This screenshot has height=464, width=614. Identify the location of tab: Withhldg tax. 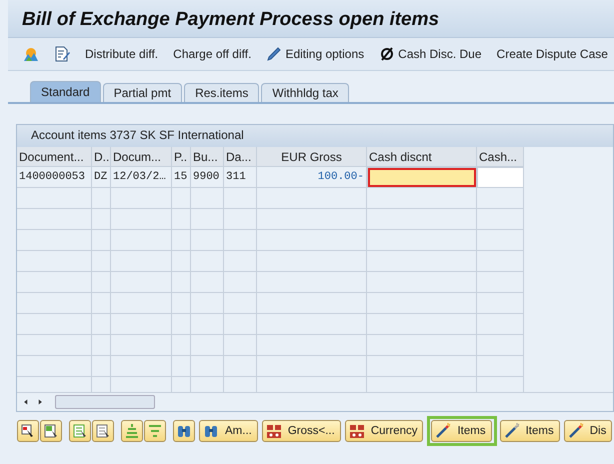
(305, 92).